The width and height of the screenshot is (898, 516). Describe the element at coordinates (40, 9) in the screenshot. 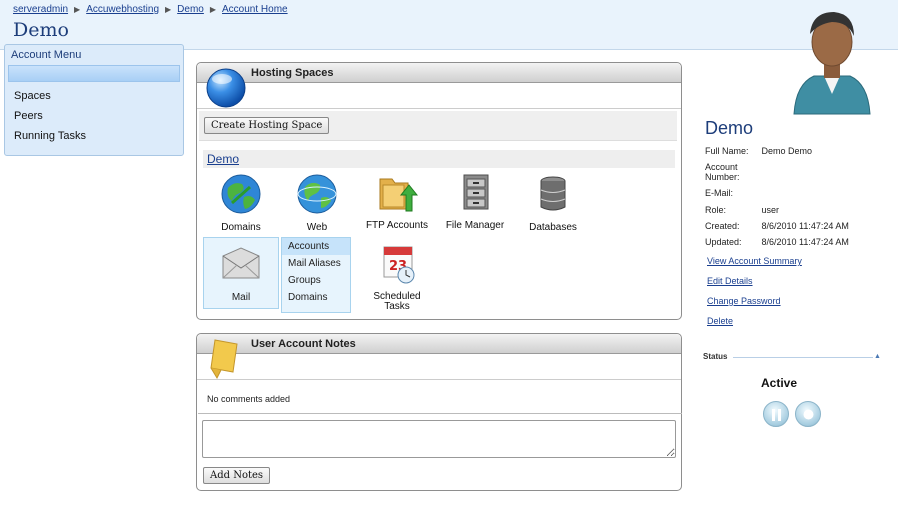

I see `breadcrumb-serveradmin: serveradmin` at that location.